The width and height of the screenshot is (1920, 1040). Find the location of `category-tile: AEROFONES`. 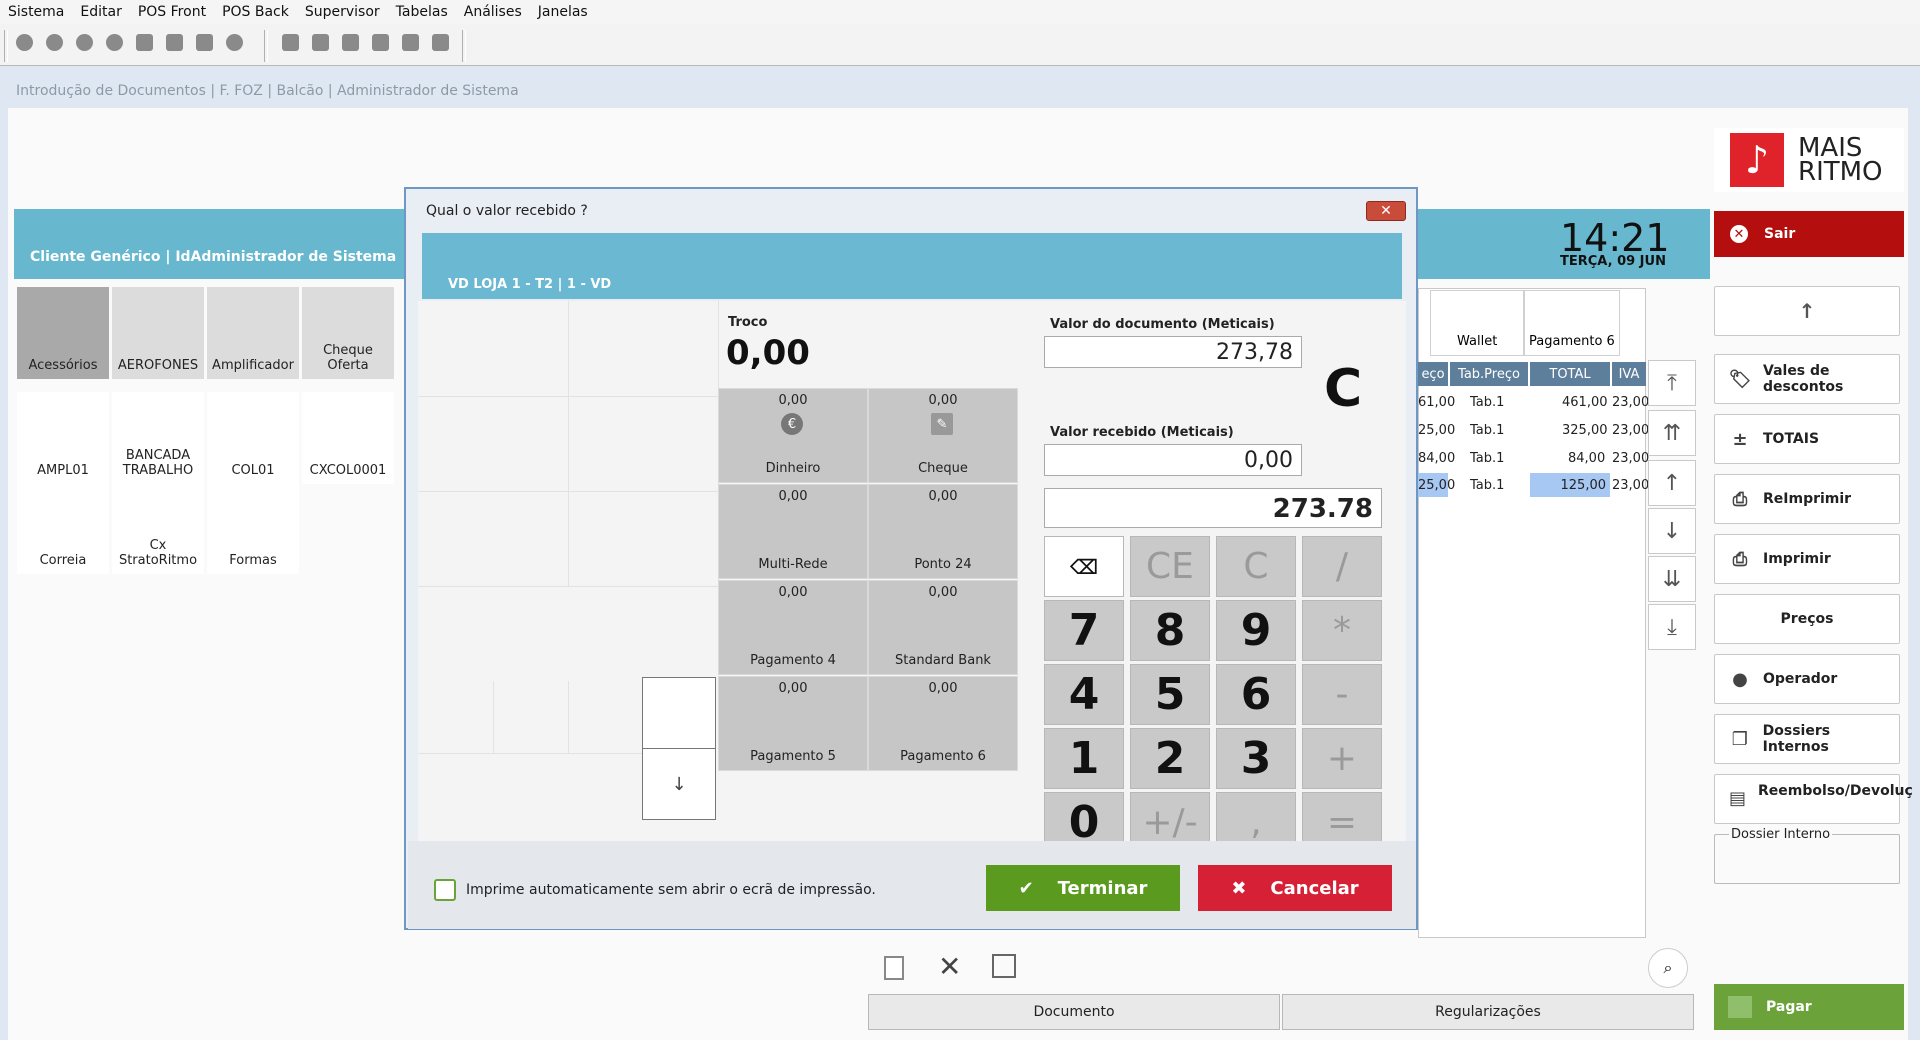

category-tile: AEROFONES is located at coordinates (158, 333).